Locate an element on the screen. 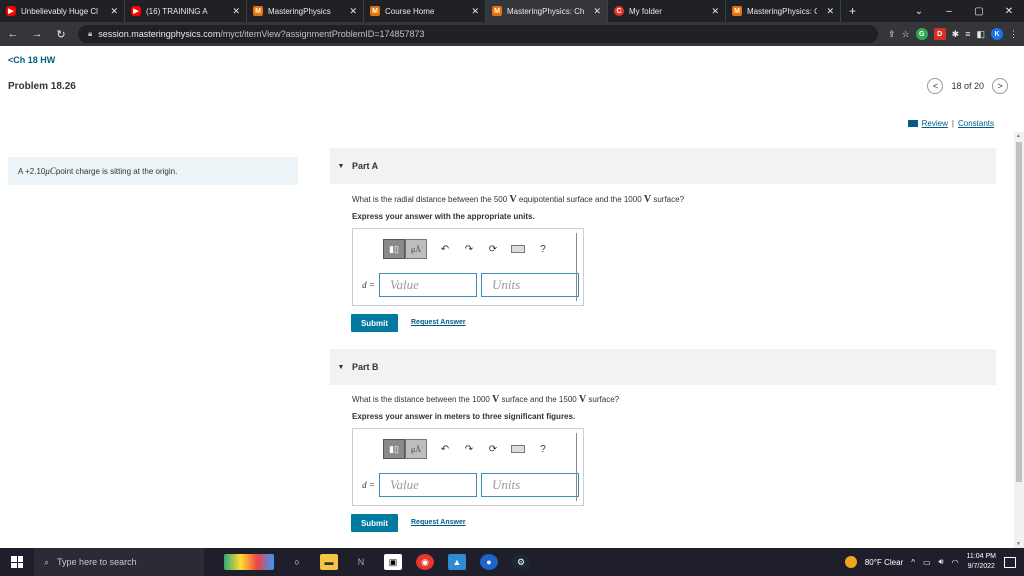 The width and height of the screenshot is (1024, 576). scrollbar: ▲ ▼ is located at coordinates (1019, 340).